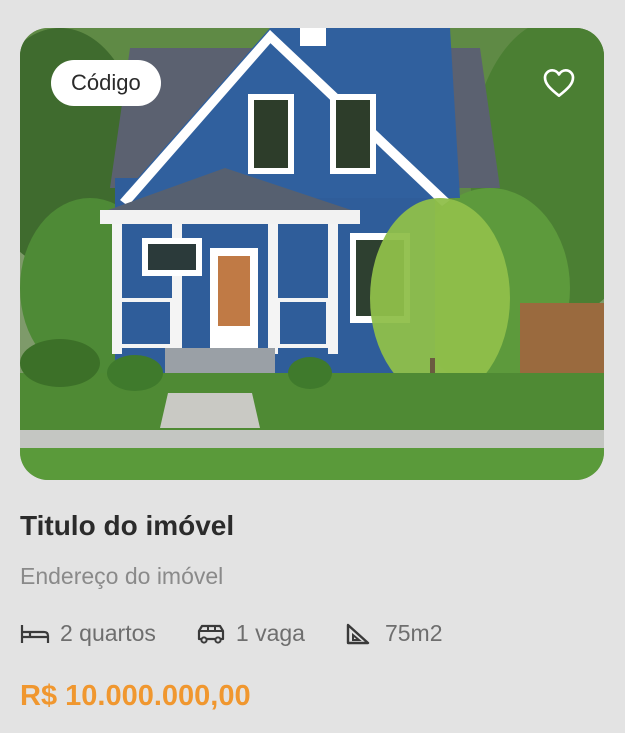 The image size is (625, 733). I want to click on favorite-button, so click(559, 83).